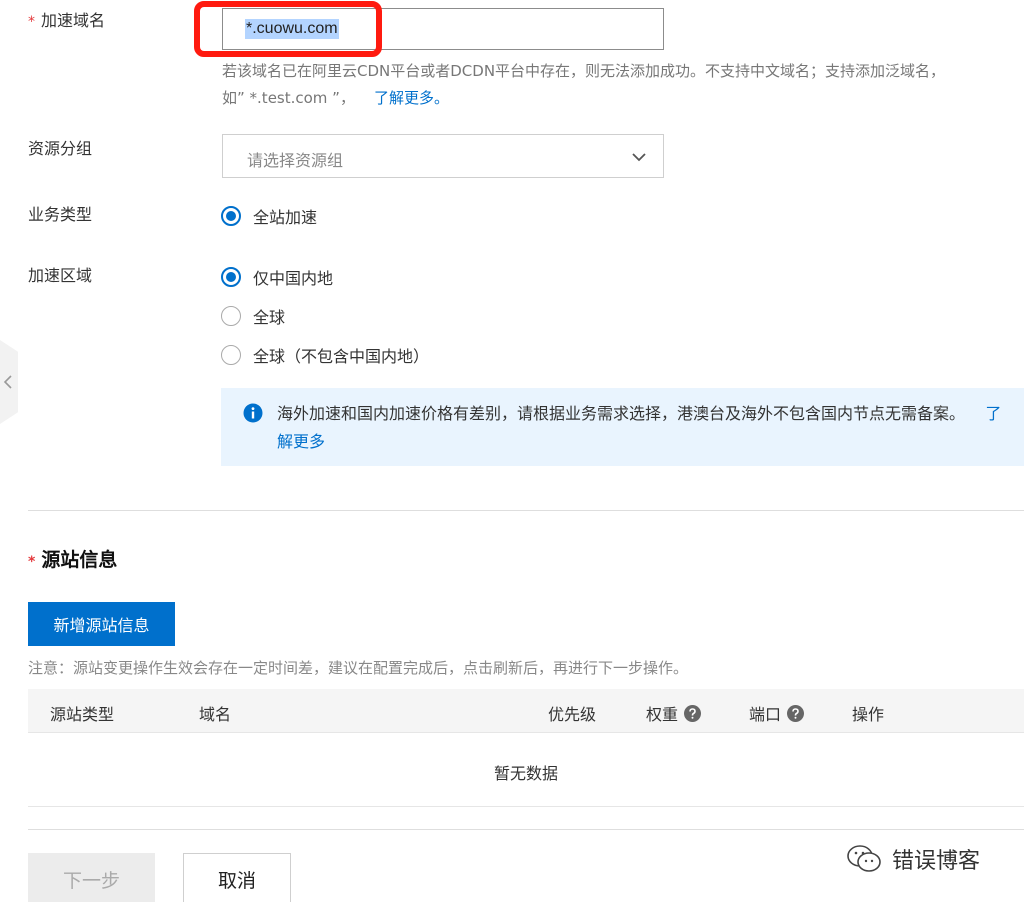 Image resolution: width=1024 pixels, height=902 pixels. Describe the element at coordinates (60, 275) in the screenshot. I see `region-label: 加速区域` at that location.